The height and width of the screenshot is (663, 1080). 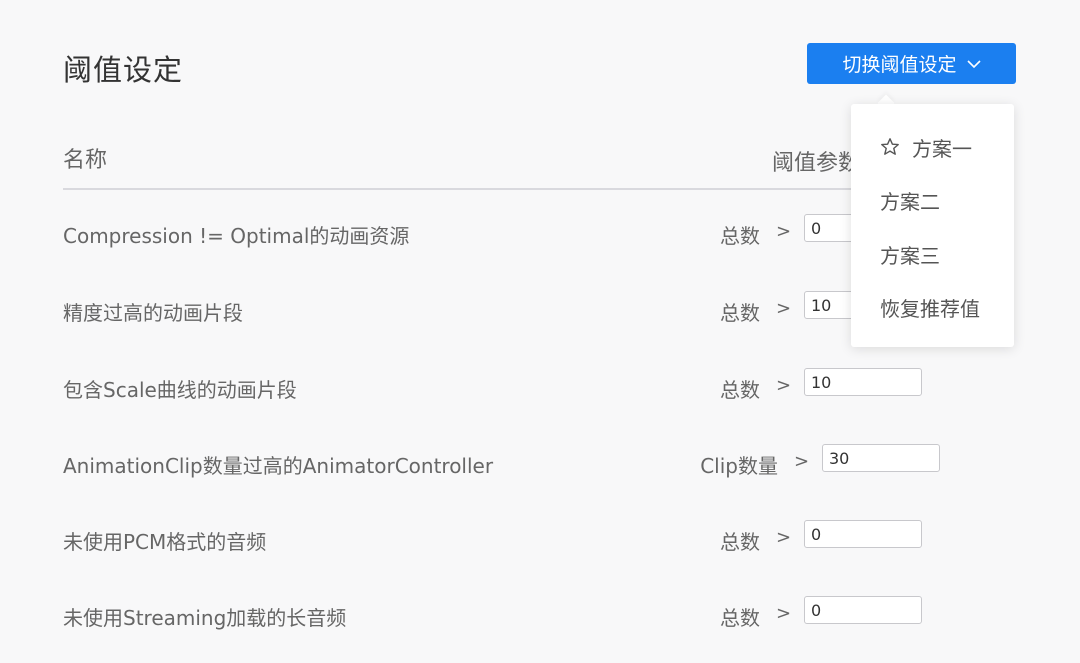 I want to click on menu-item-scheme-3: 方案三, so click(x=932, y=254).